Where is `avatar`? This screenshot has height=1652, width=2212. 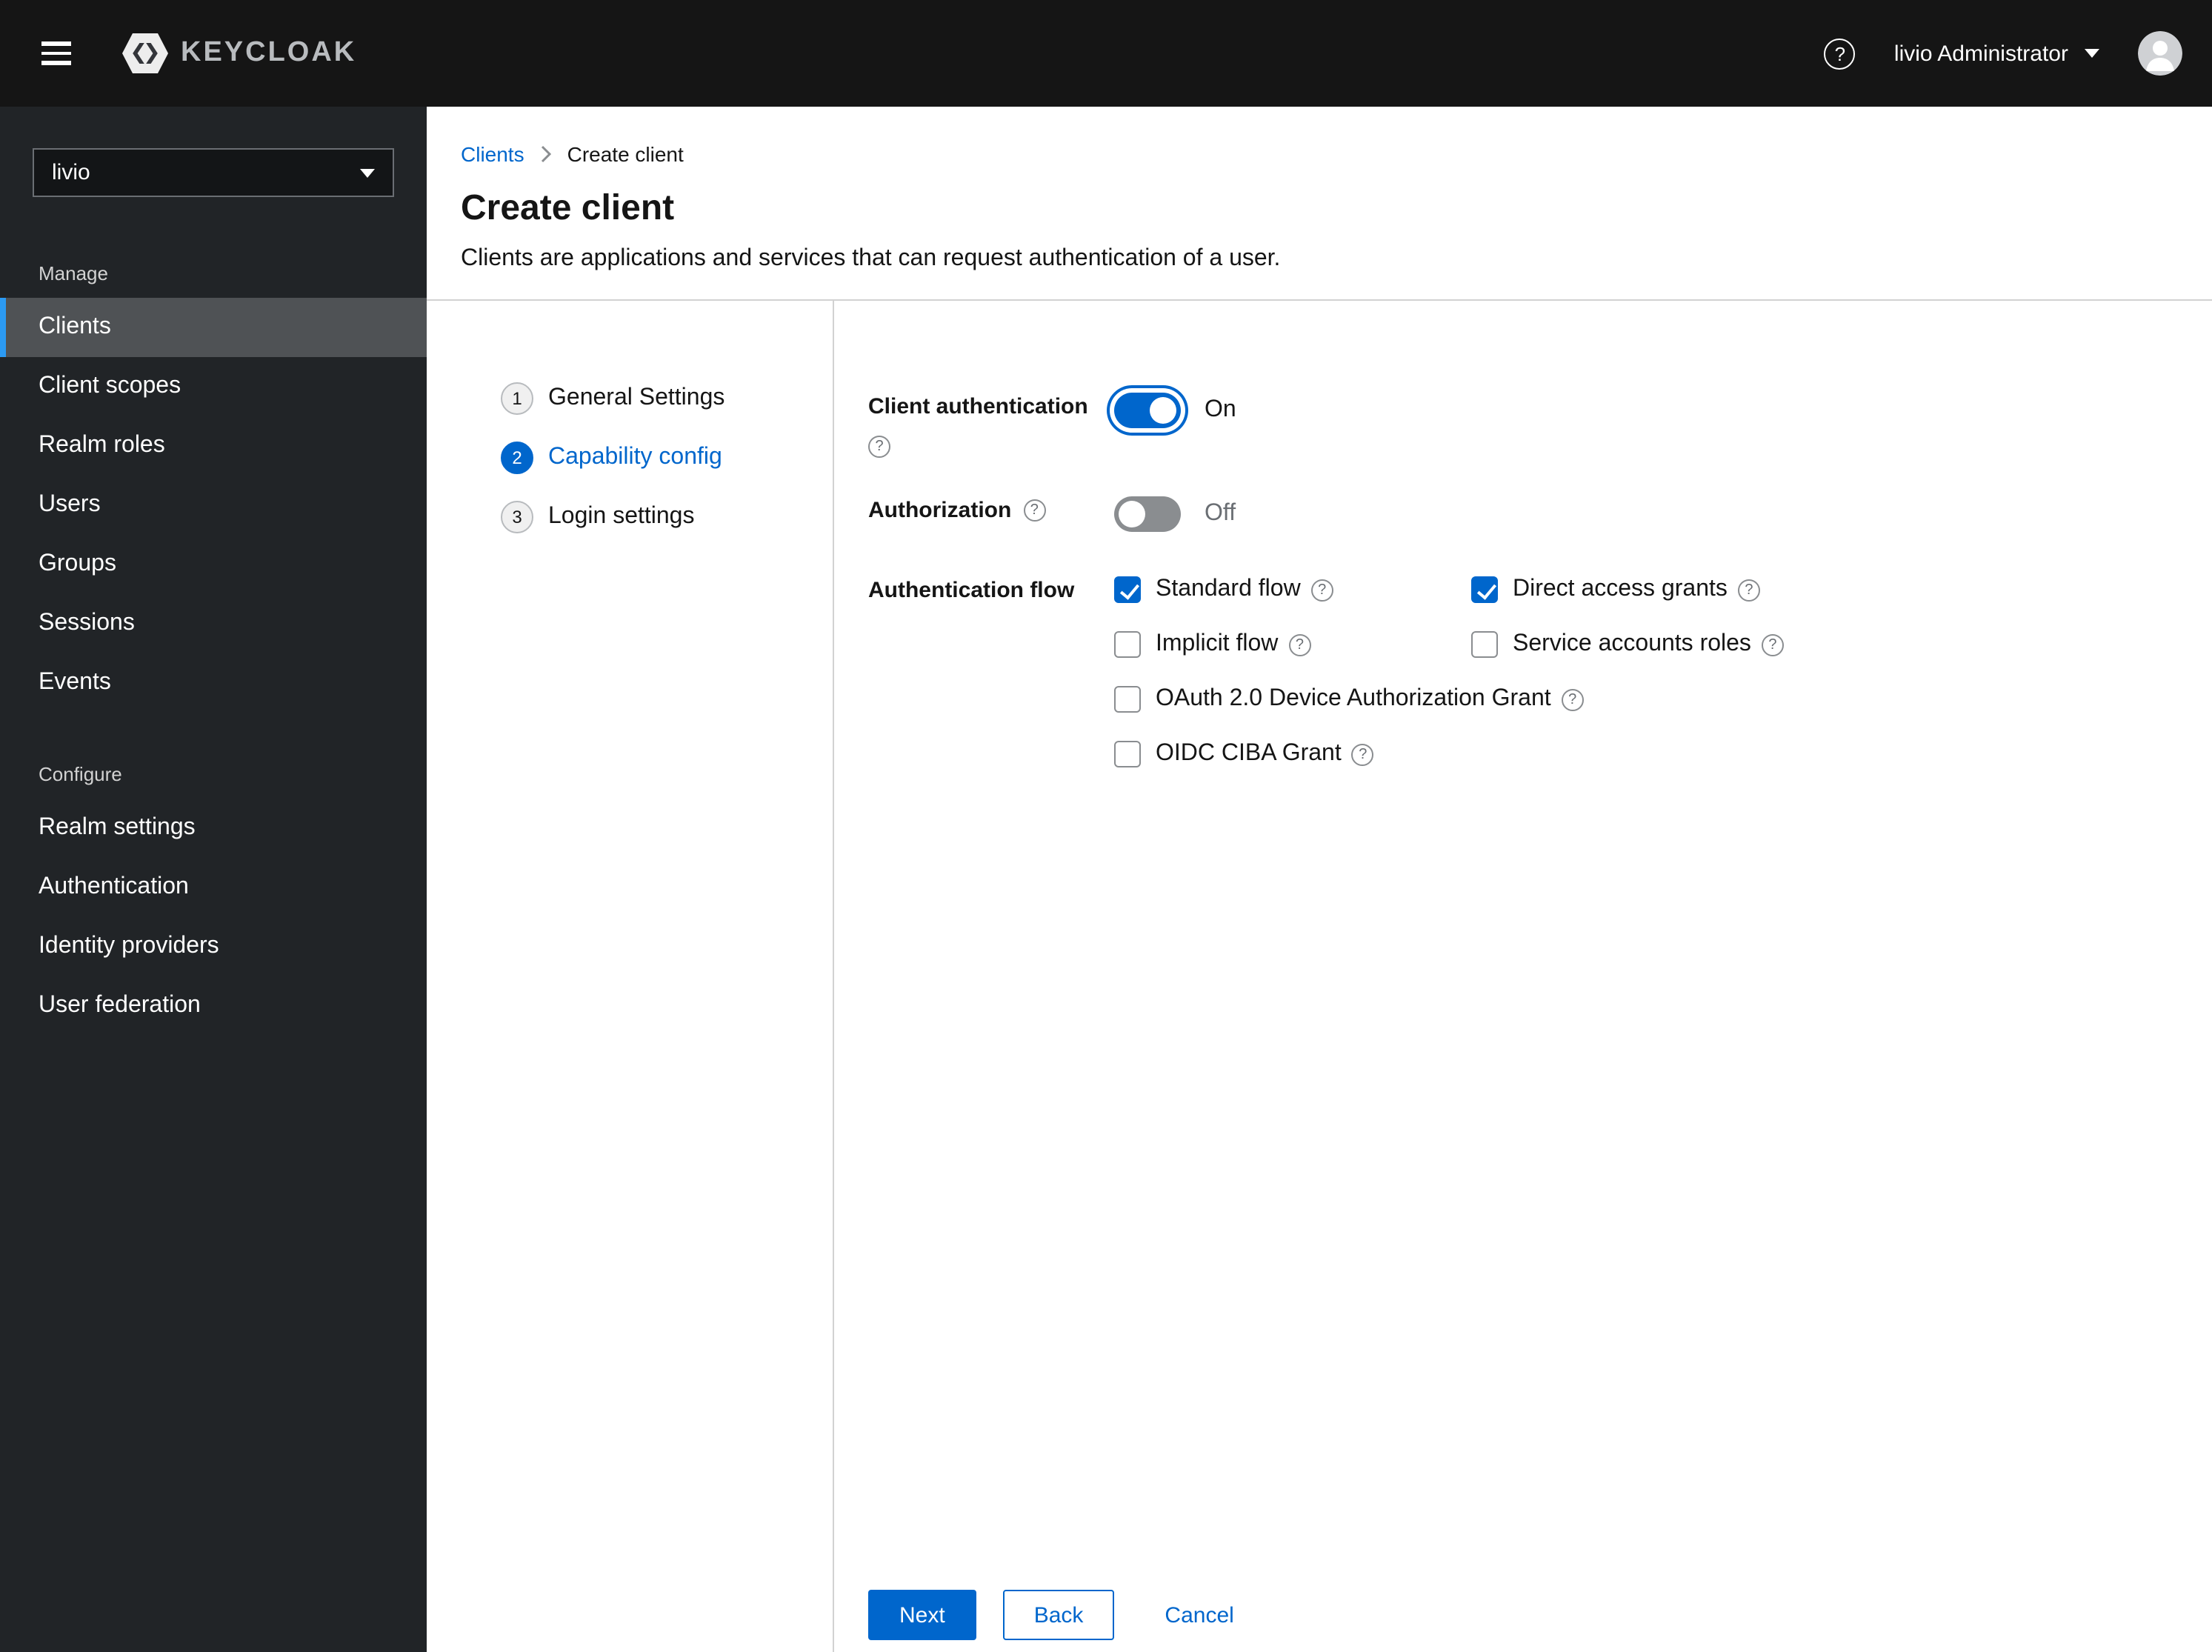
avatar is located at coordinates (2160, 53).